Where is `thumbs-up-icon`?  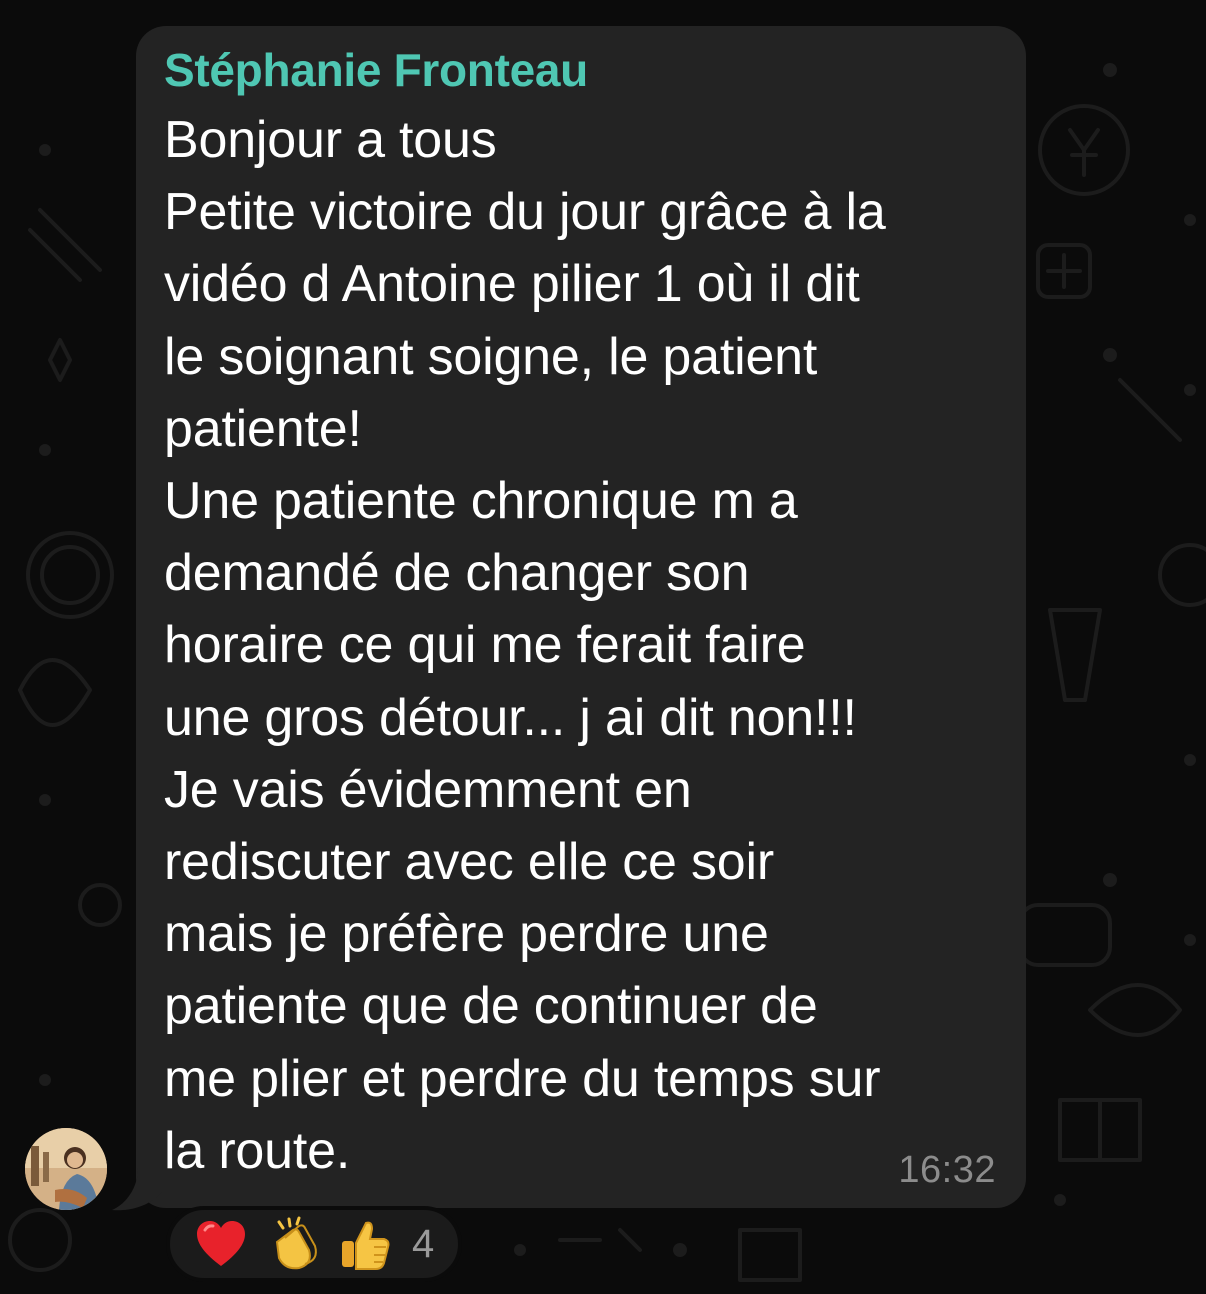 thumbs-up-icon is located at coordinates (365, 1244).